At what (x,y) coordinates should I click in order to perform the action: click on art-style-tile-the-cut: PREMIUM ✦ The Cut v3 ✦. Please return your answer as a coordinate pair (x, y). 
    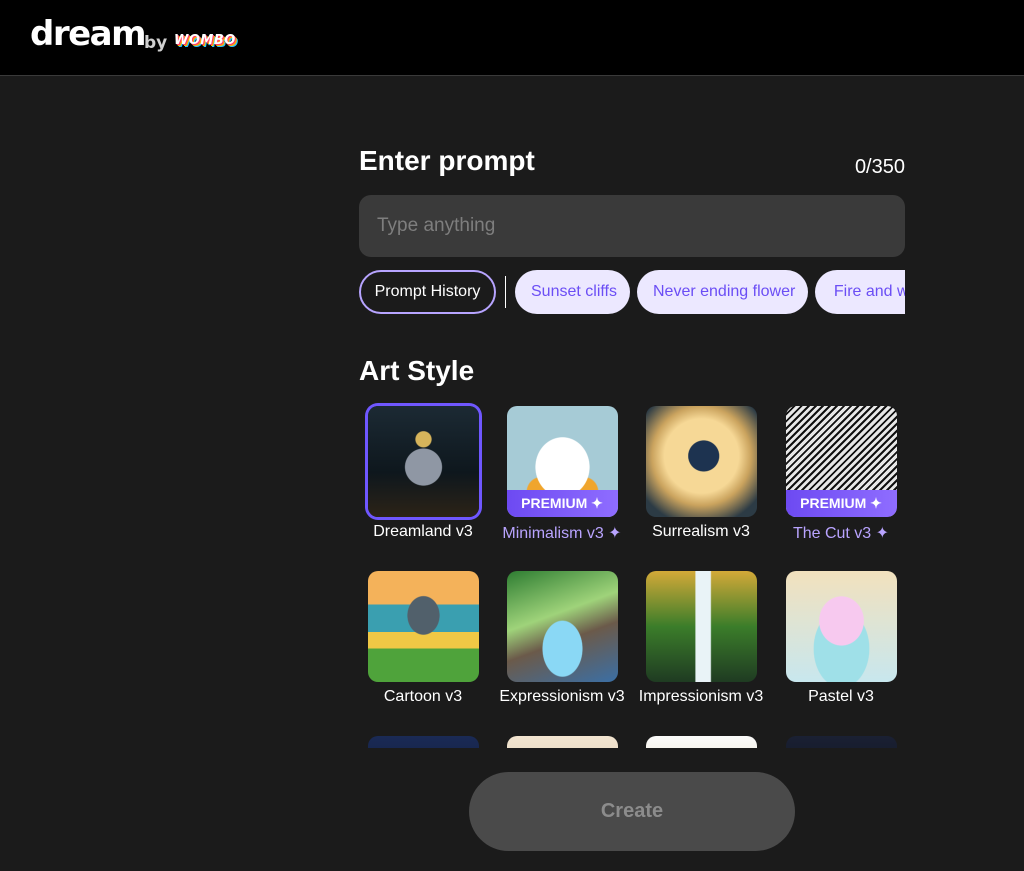
    Looking at the image, I should click on (841, 474).